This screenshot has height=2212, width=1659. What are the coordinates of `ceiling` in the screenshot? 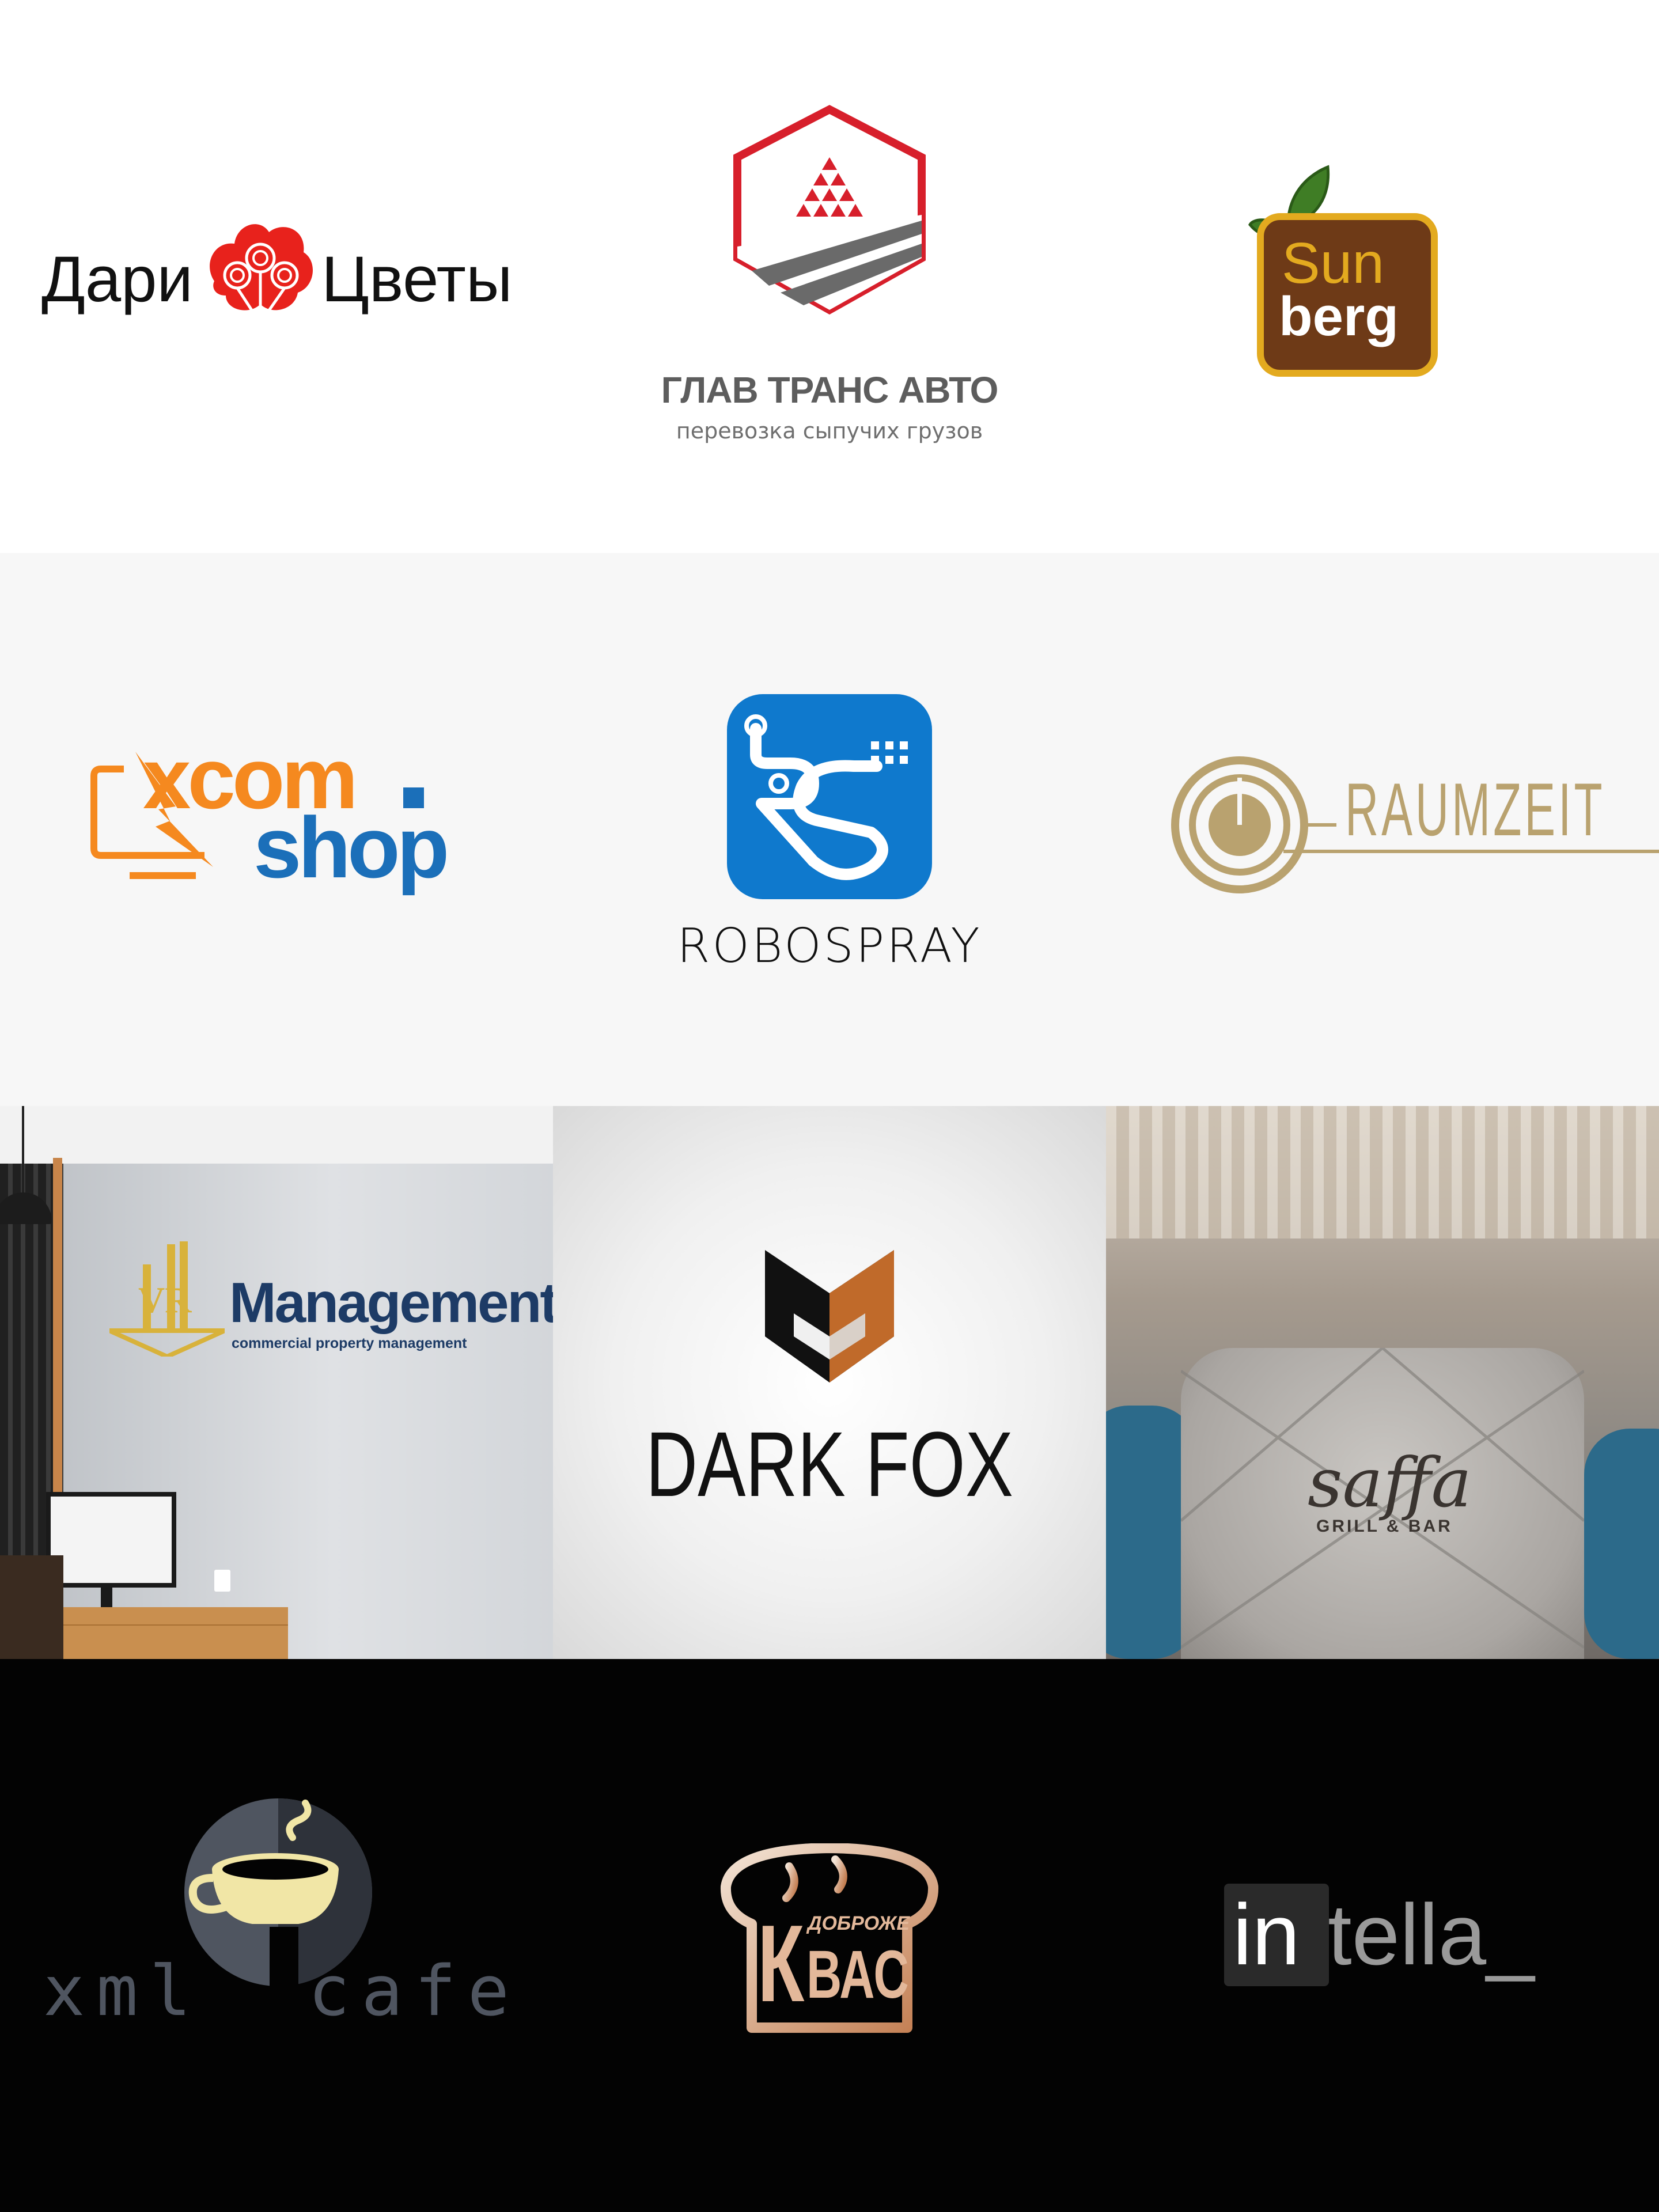 It's located at (276, 1135).